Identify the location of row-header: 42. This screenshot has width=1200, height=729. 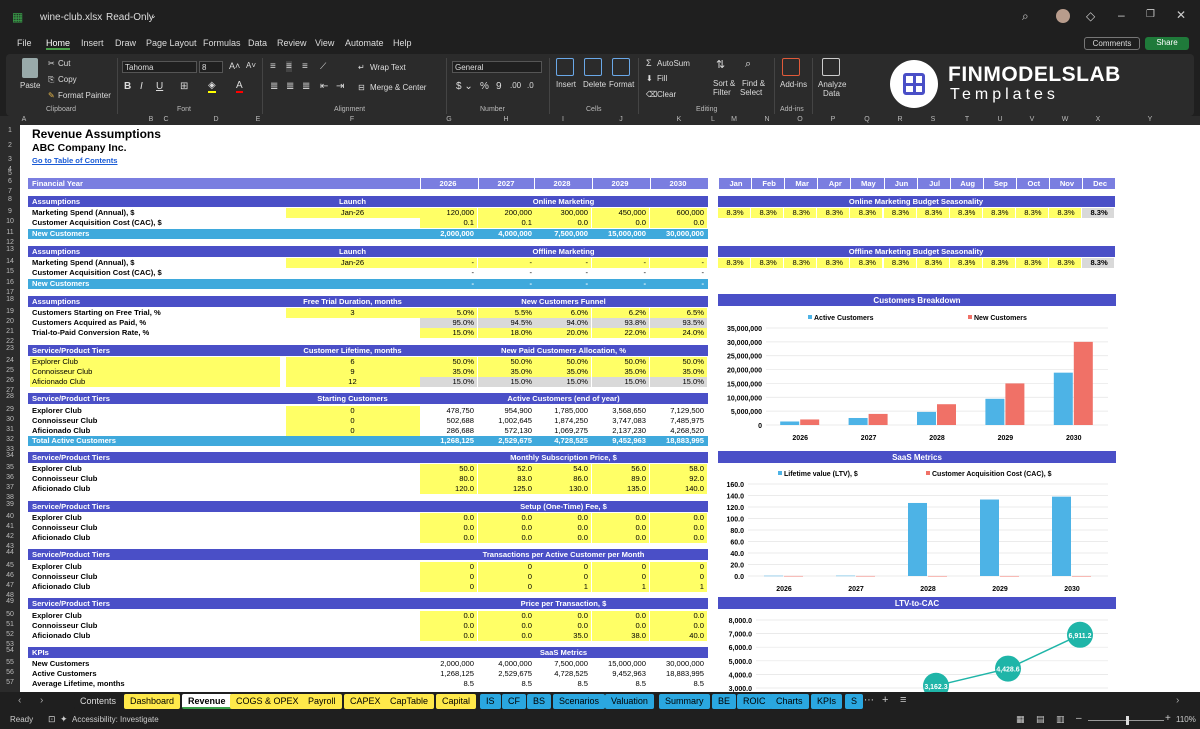
(10, 536).